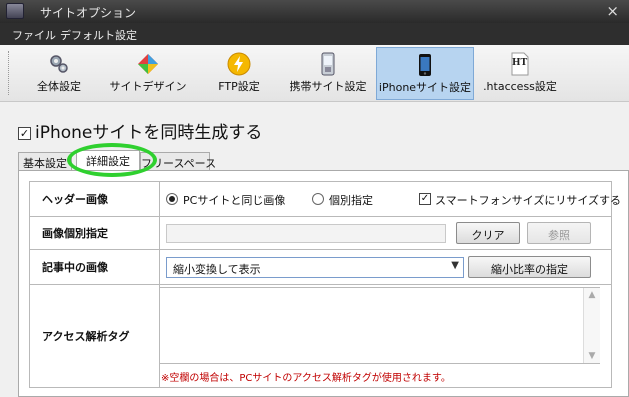  I want to click on tab-detail-settings: 詳細設定, so click(108, 160).